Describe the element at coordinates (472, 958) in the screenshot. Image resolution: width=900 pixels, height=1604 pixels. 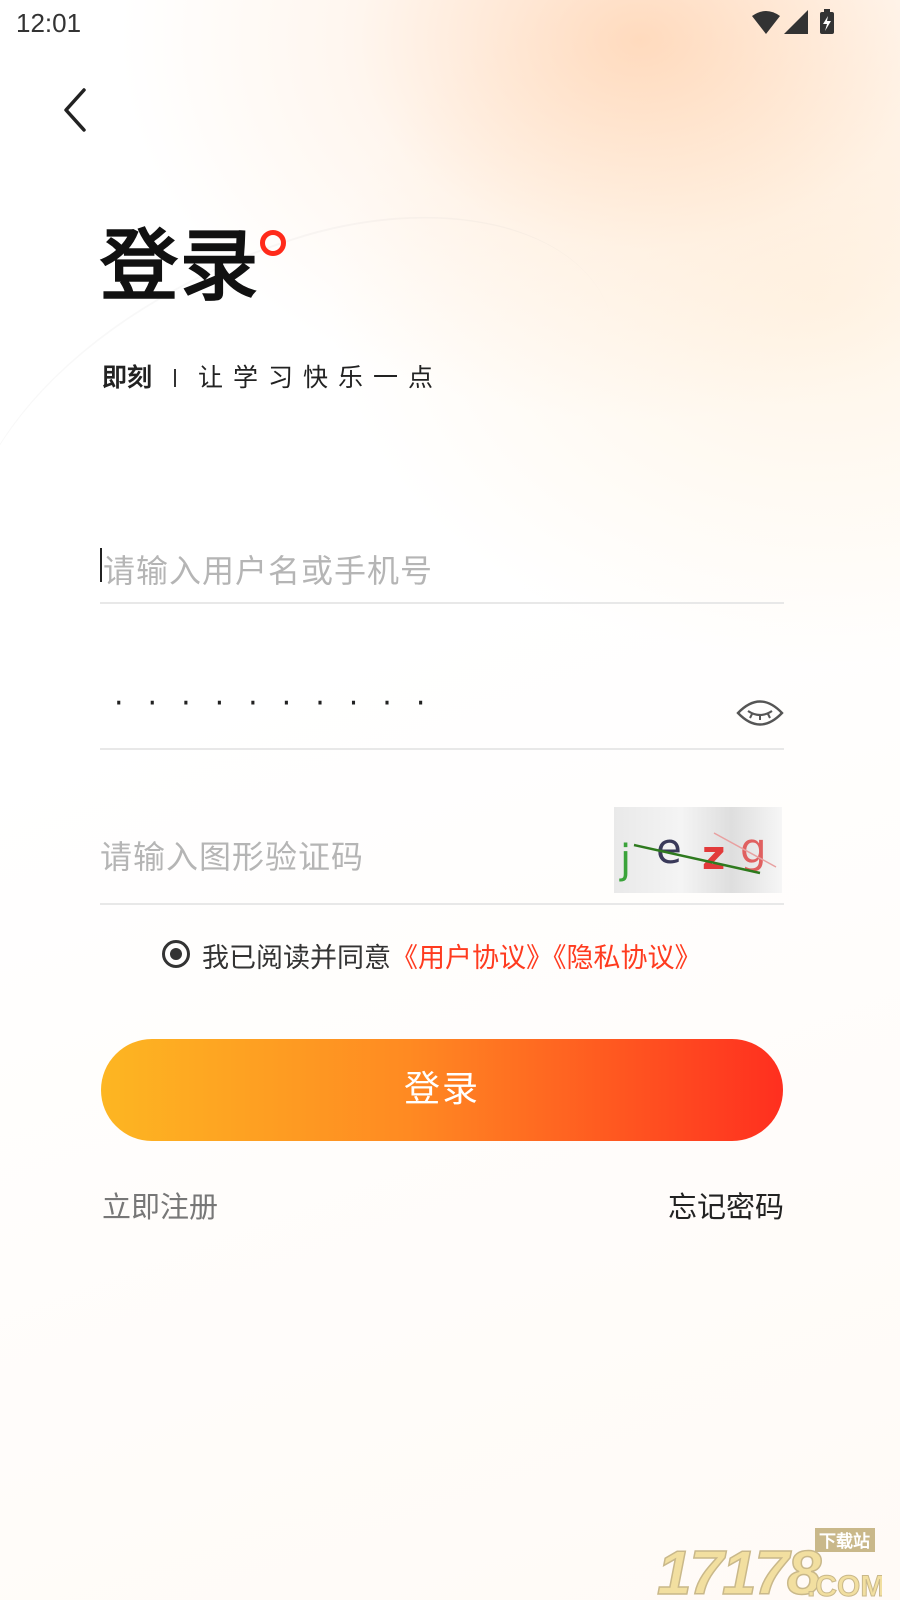
I see `user-agreement-link: 《用户协议》` at that location.